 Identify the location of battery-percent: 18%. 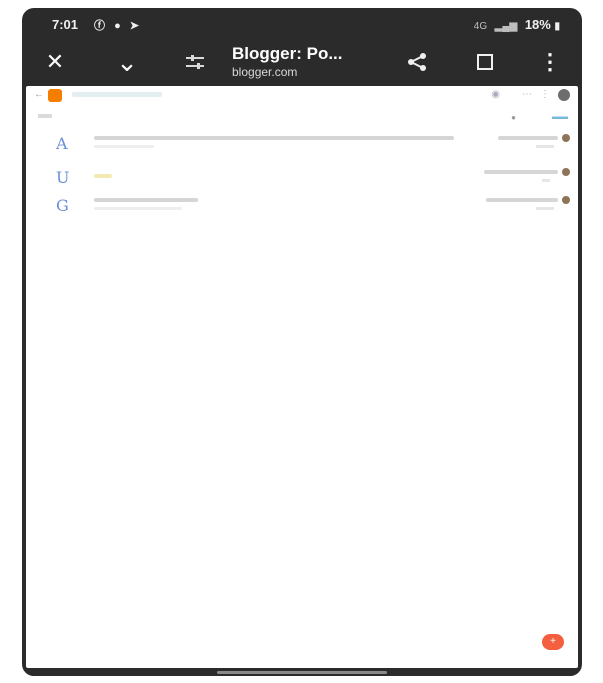
(537, 24).